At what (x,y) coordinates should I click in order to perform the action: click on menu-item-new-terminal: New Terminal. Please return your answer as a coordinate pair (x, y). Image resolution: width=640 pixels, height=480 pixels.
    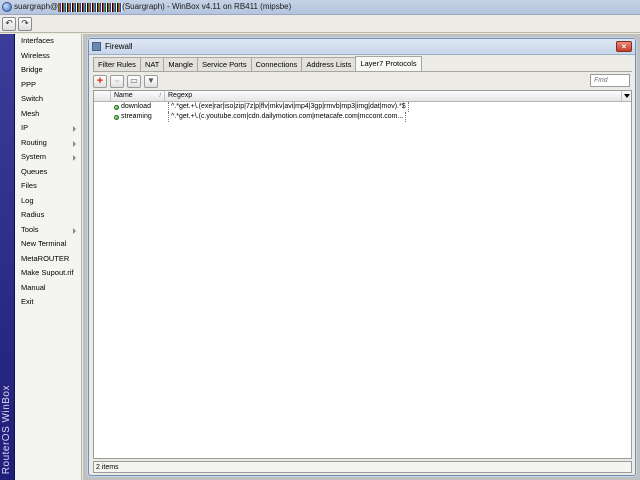
    Looking at the image, I should click on (48, 244).